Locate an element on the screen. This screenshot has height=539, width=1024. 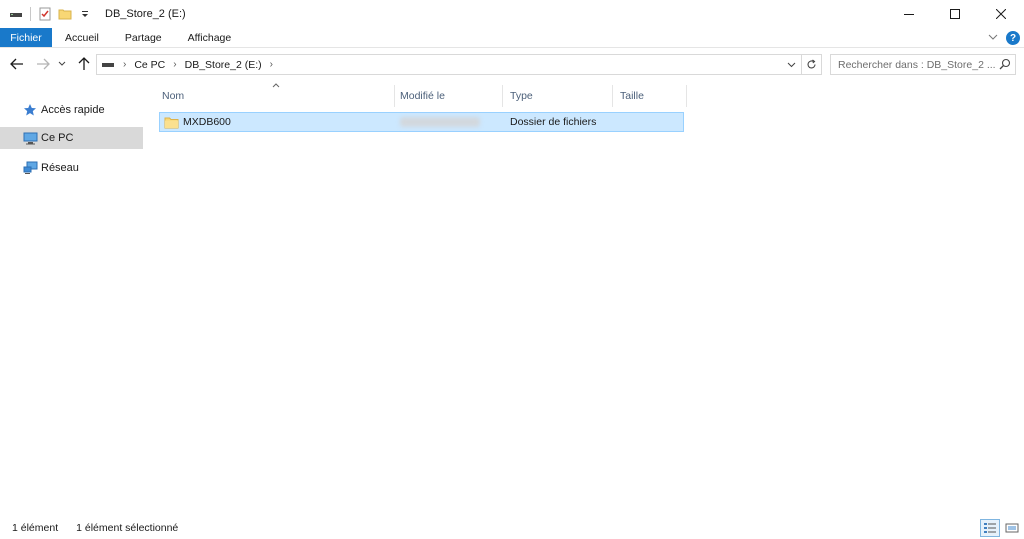
details-view-icon is located at coordinates (990, 528).